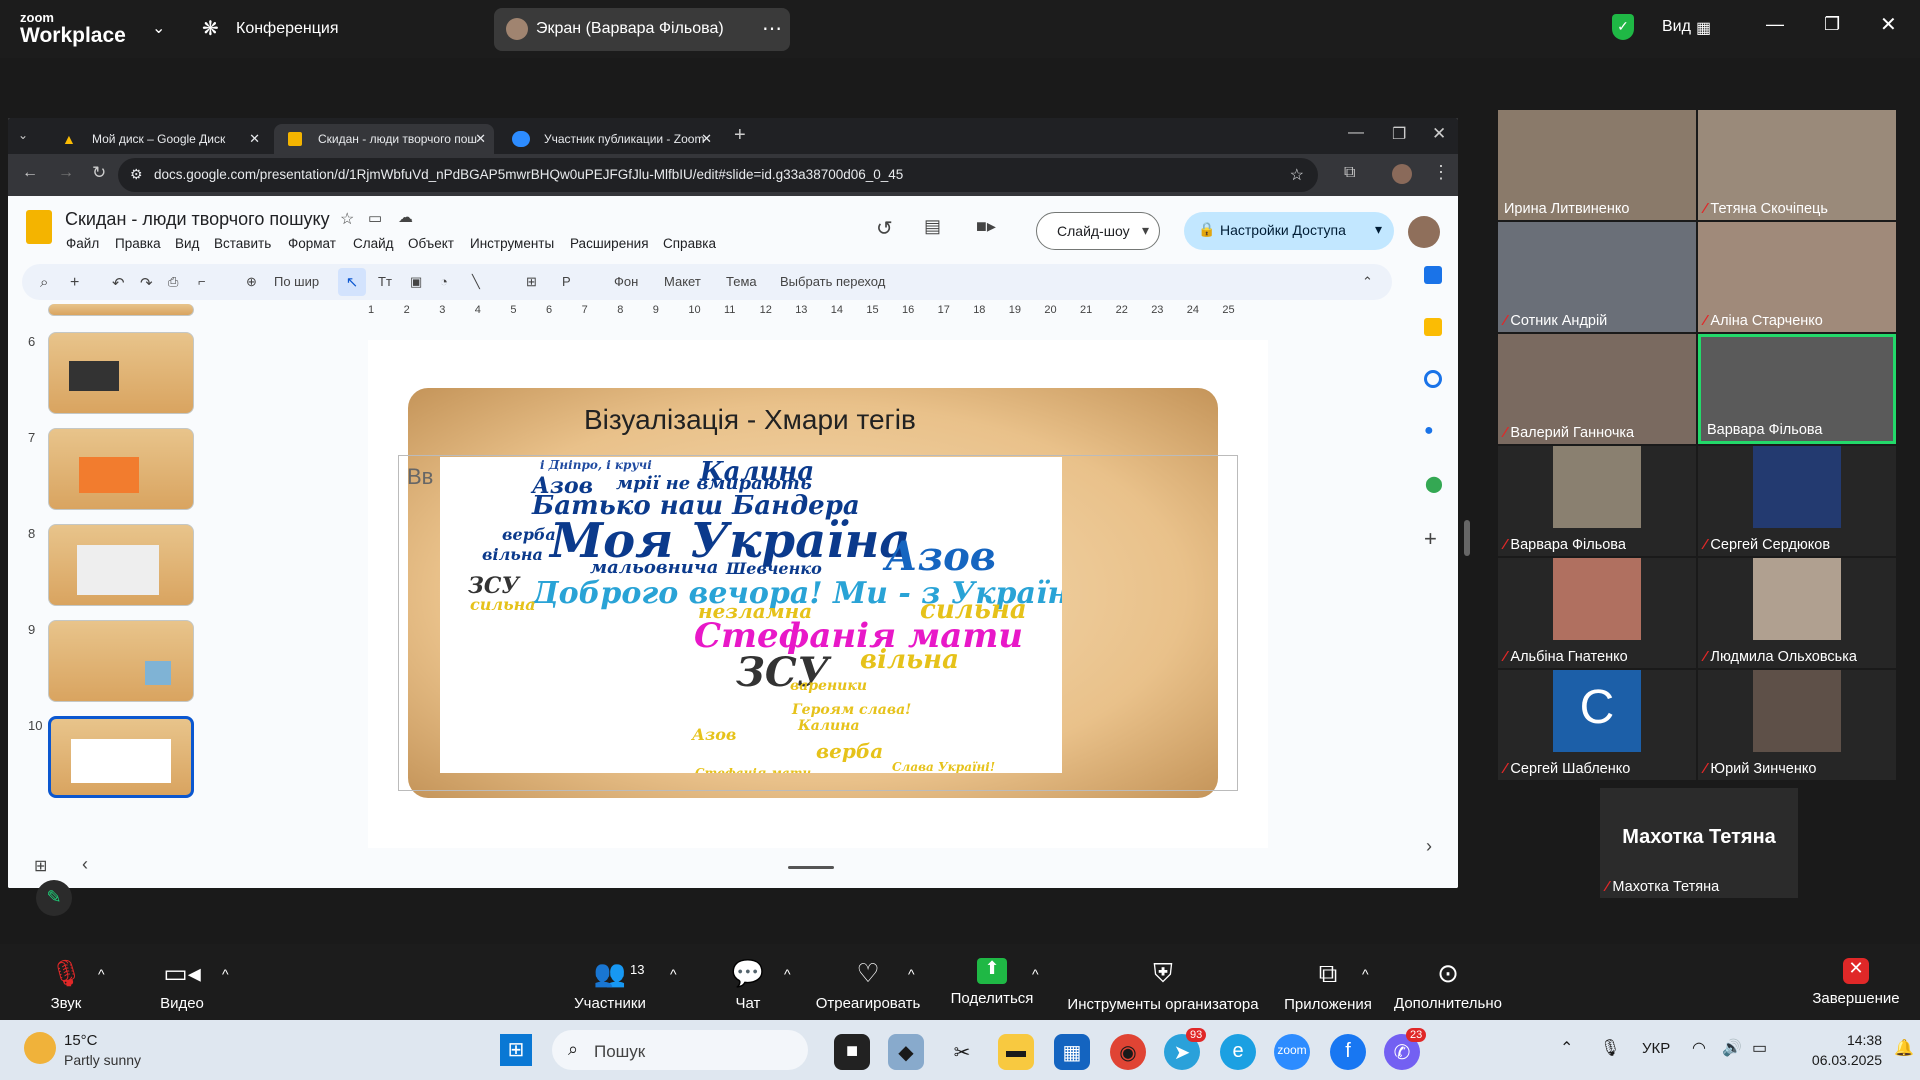 Image resolution: width=1920 pixels, height=1080 pixels. I want to click on splitter-handle, so click(1467, 538).